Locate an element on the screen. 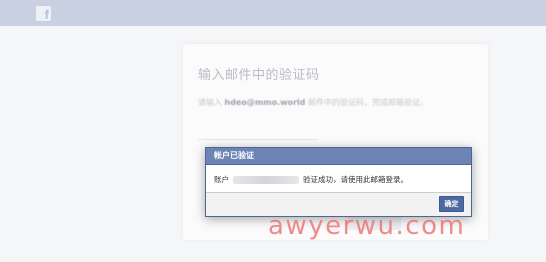 The image size is (546, 262). card-title: 输入邮件中的验证码 is located at coordinates (259, 75).